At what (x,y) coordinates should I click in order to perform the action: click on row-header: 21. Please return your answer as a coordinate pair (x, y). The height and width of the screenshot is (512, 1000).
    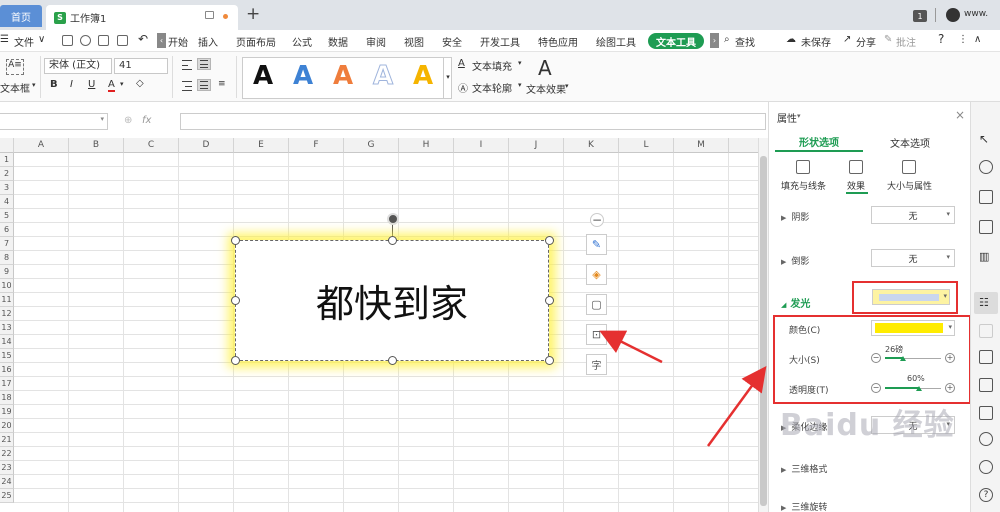
    Looking at the image, I should click on (7, 440).